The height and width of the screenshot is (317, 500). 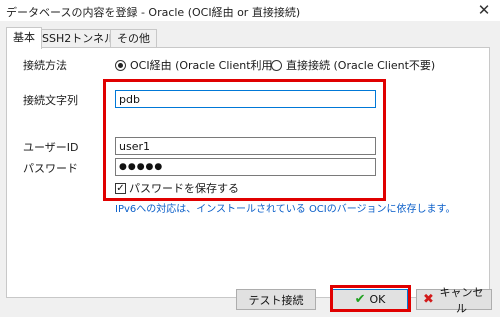 I want to click on ipv6-note: IPv6への対応は、インストールされている OCIのバージョンに依存します。, so click(x=285, y=209).